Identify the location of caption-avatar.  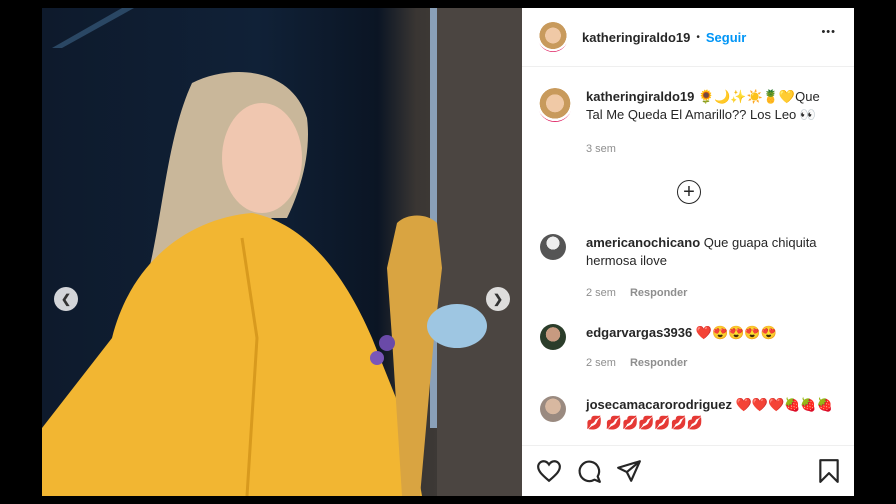
(555, 105).